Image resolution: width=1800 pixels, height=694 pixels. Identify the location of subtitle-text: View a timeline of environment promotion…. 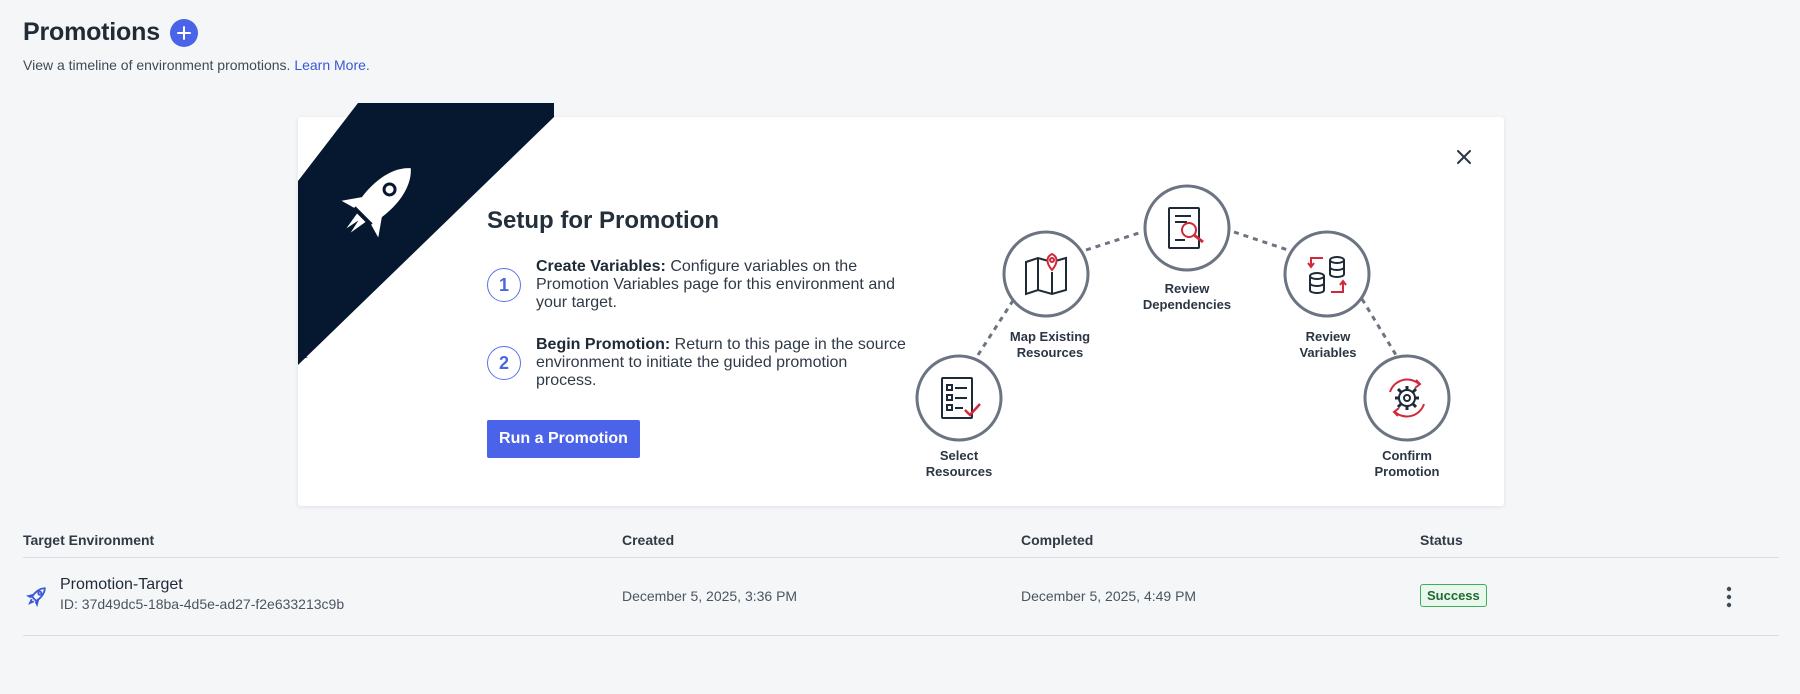
(157, 65).